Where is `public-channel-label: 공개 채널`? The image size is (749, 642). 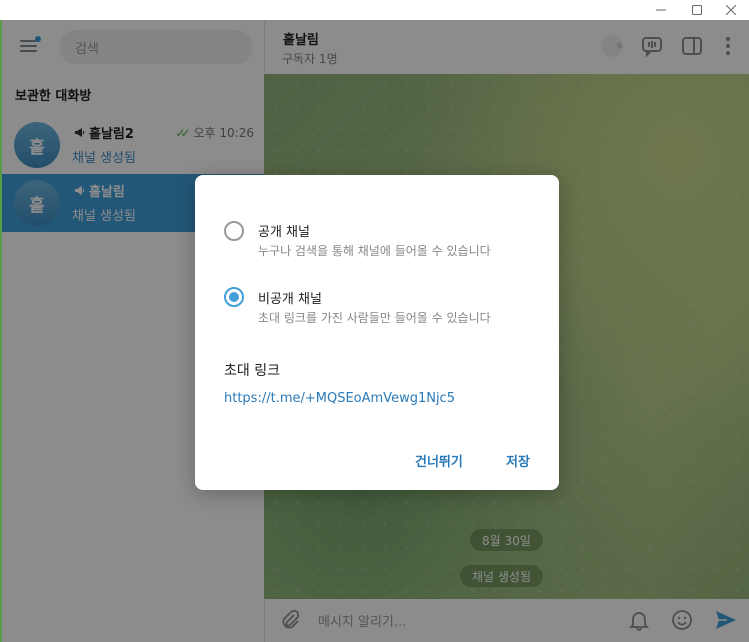 public-channel-label: 공개 채널 is located at coordinates (284, 230).